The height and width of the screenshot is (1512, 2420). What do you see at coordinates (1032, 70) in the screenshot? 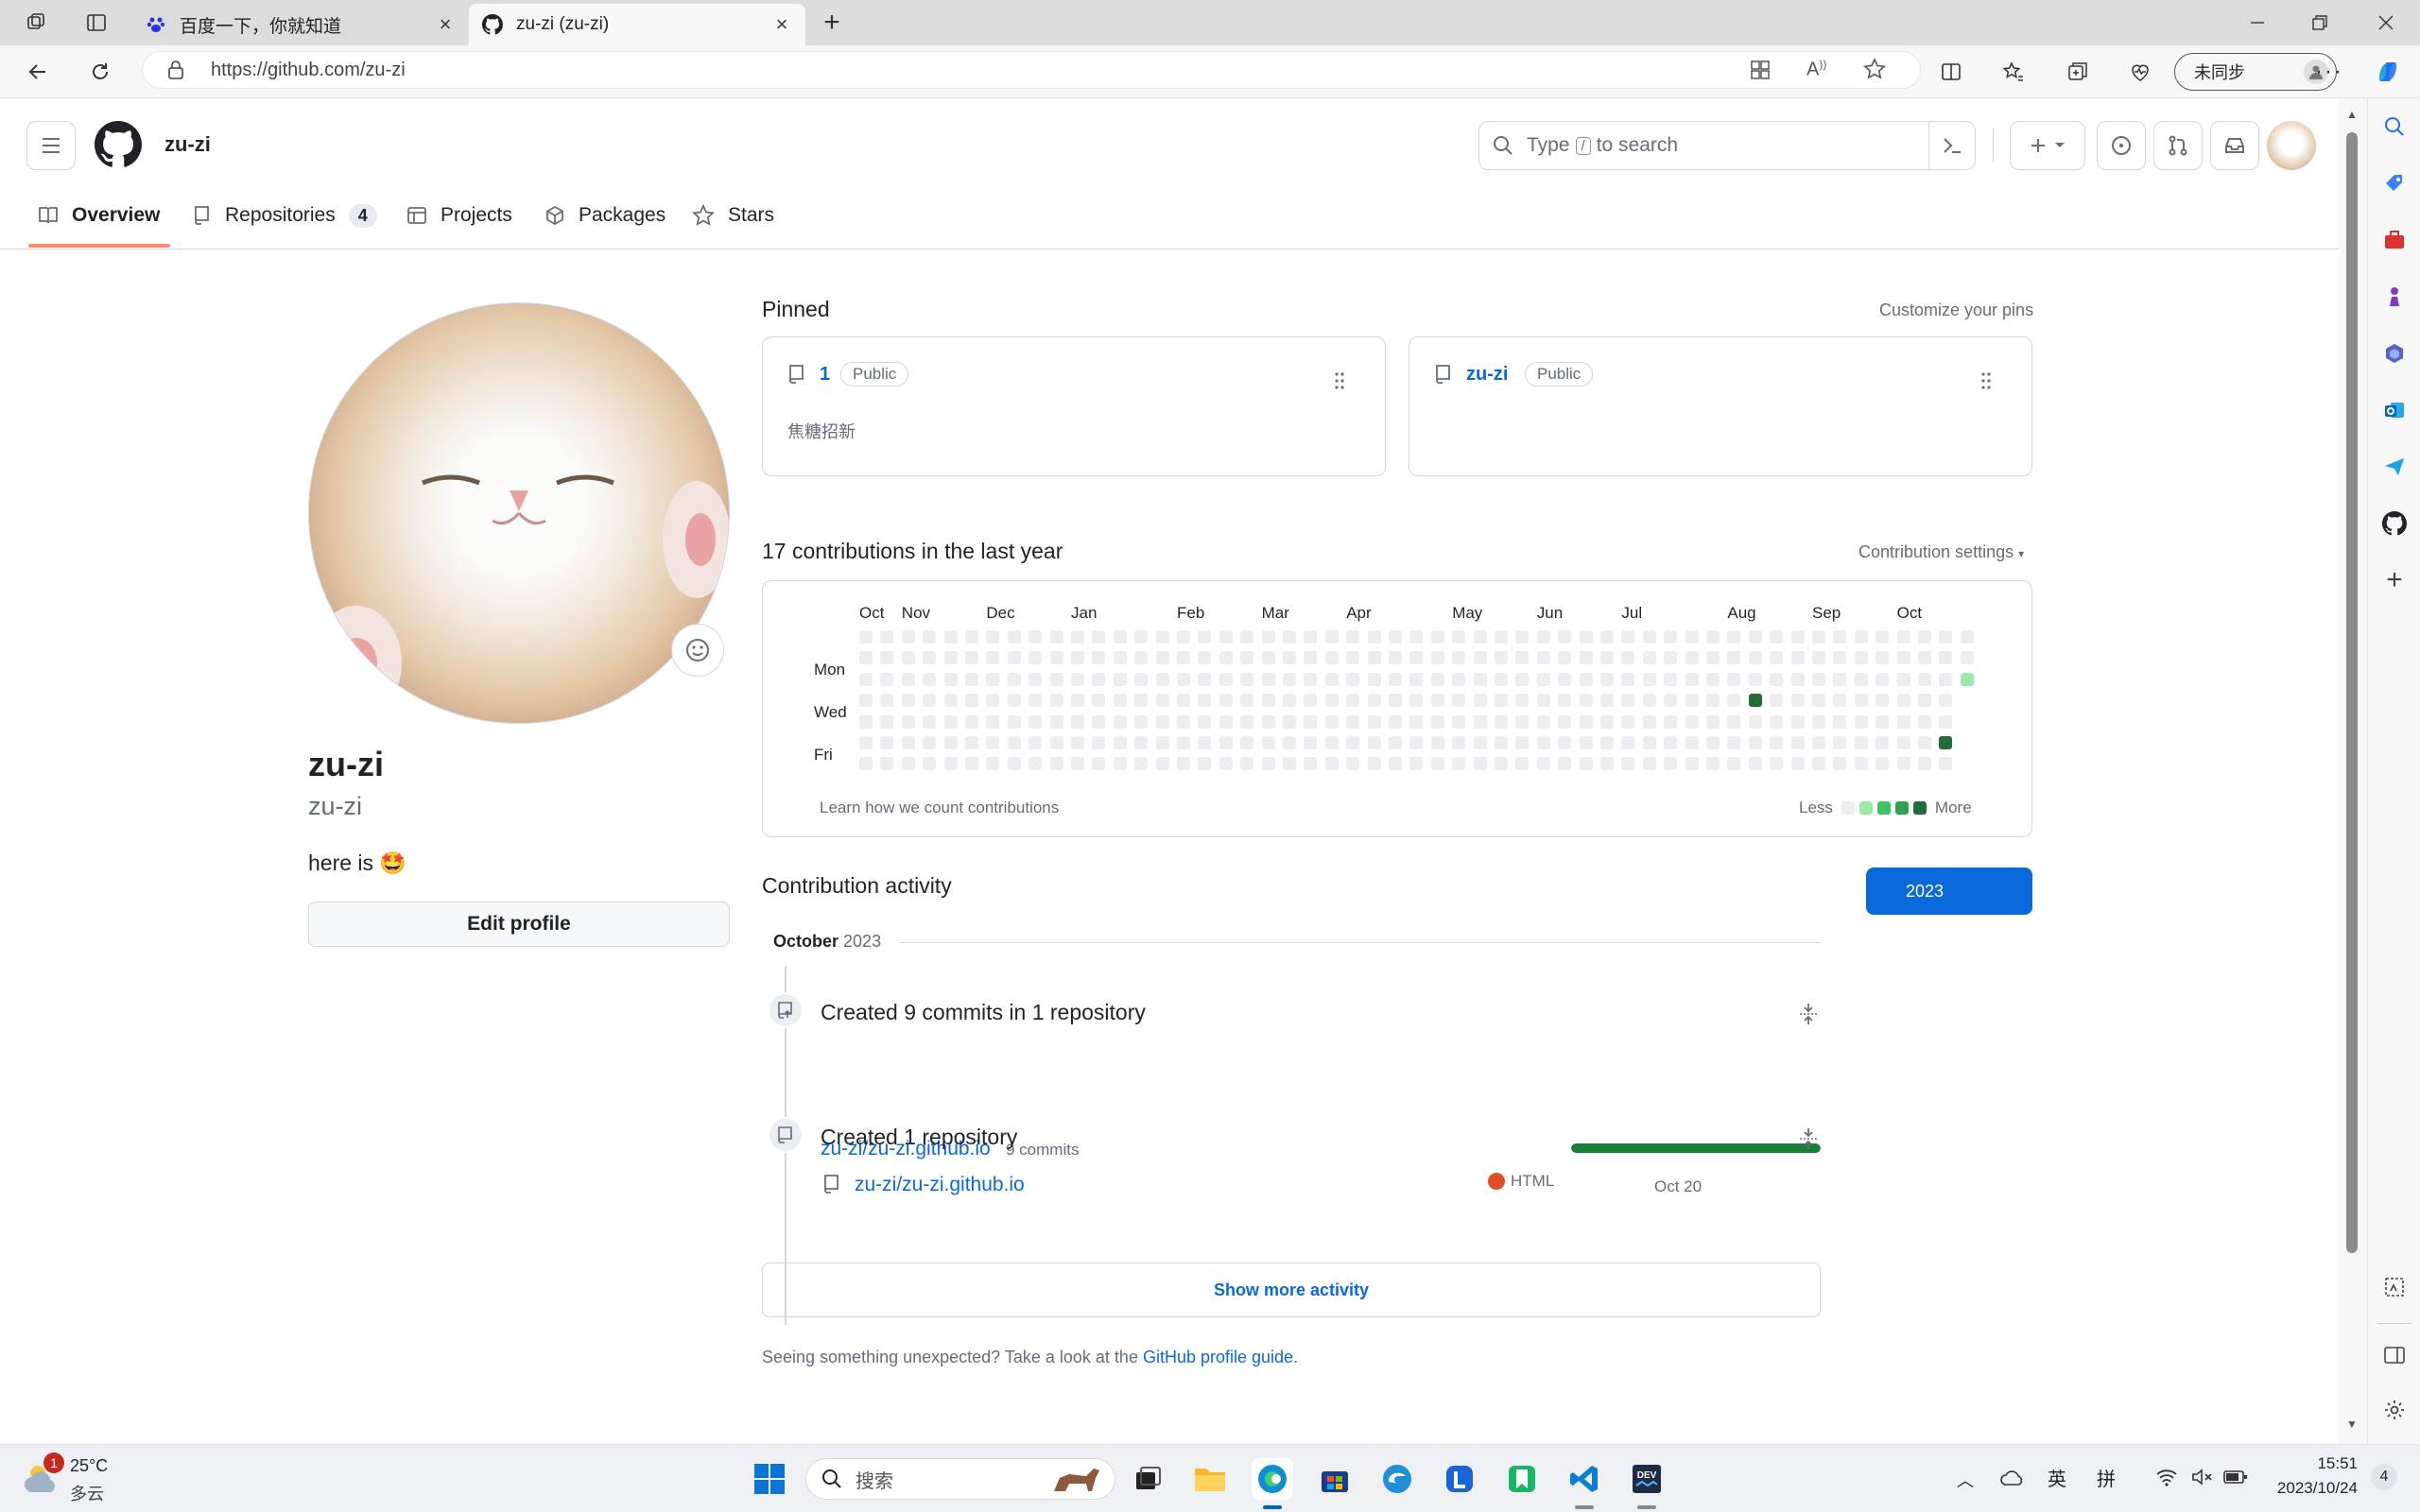
I see `address-bar: https://github.com/zu-zi A))` at bounding box center [1032, 70].